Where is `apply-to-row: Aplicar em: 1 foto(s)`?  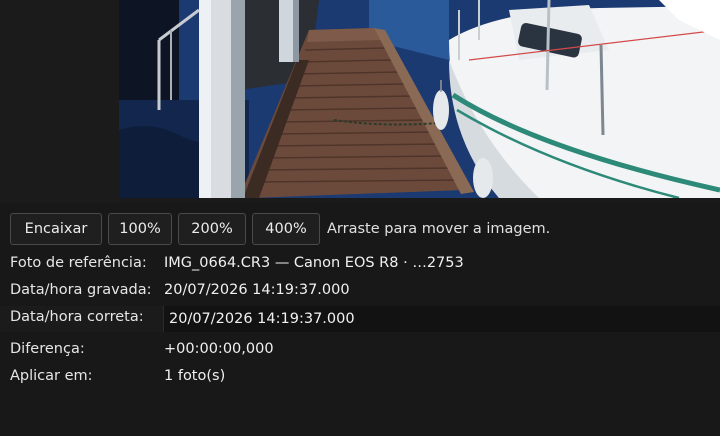
apply-to-row: Aplicar em: 1 foto(s) is located at coordinates (117, 376).